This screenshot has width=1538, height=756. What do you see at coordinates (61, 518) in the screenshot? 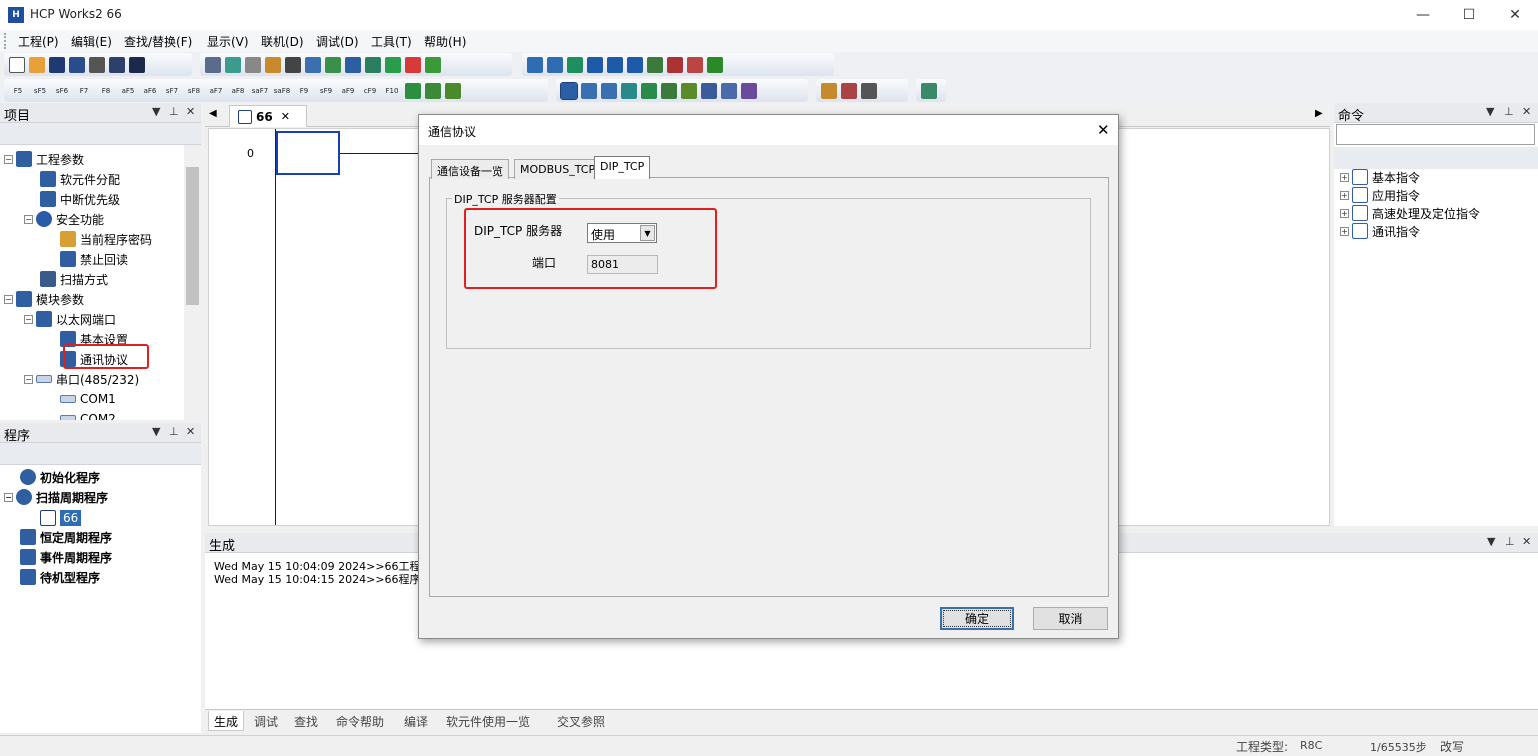
I see `tree-node-program-66: 66` at bounding box center [61, 518].